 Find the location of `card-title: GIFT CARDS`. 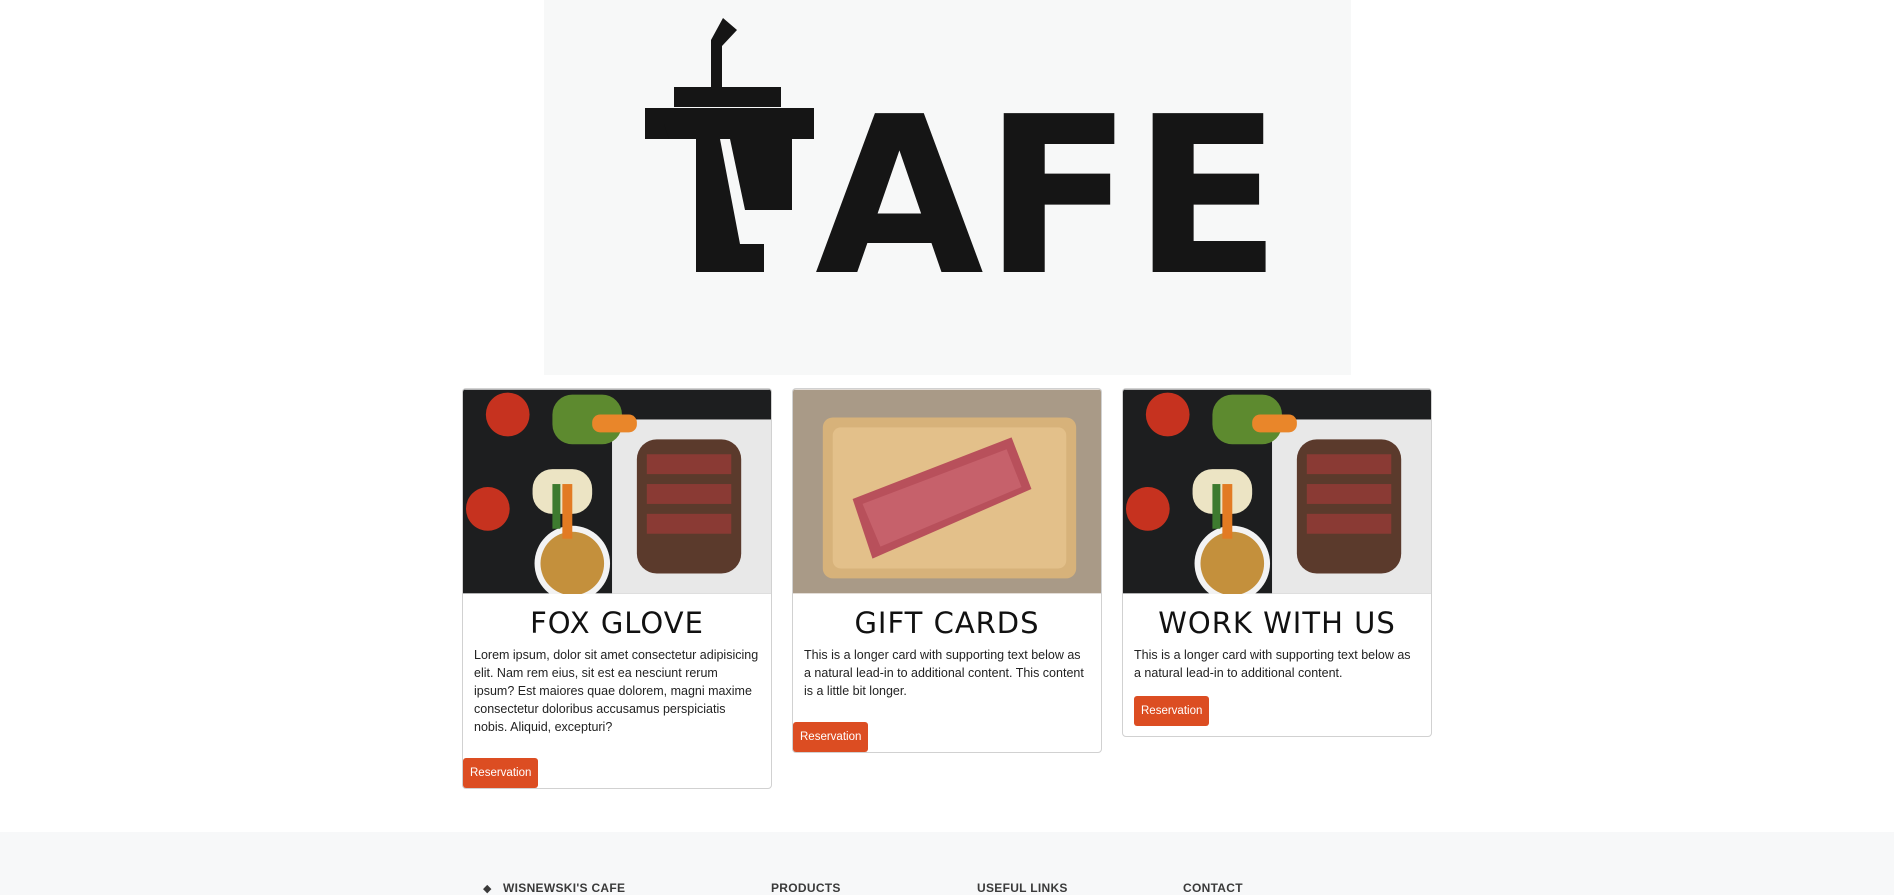

card-title: GIFT CARDS is located at coordinates (947, 623).